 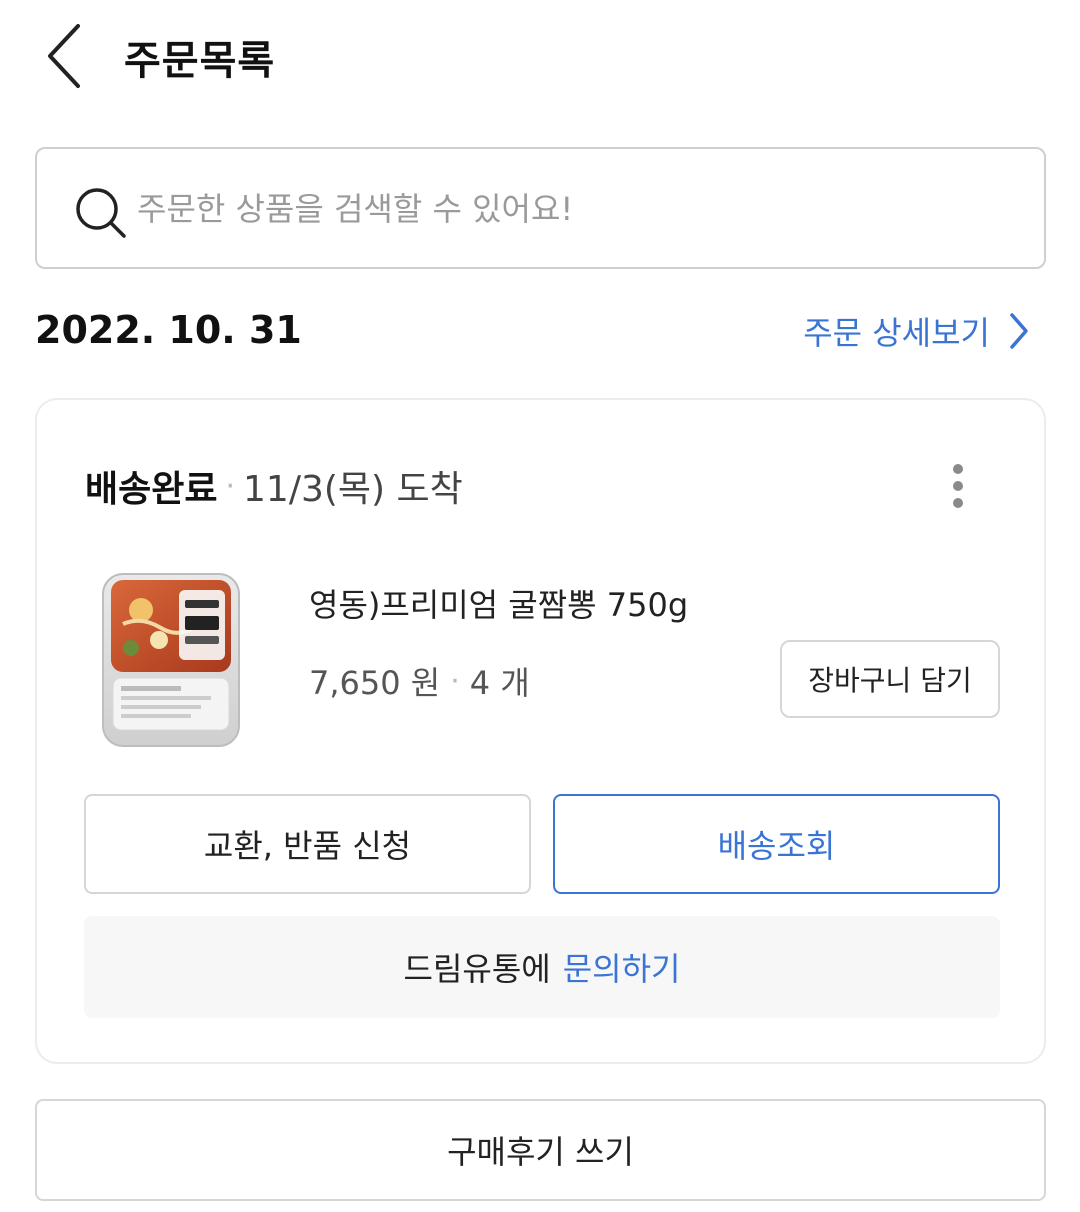 I want to click on order-date: 2022. 10. 31, so click(x=168, y=330).